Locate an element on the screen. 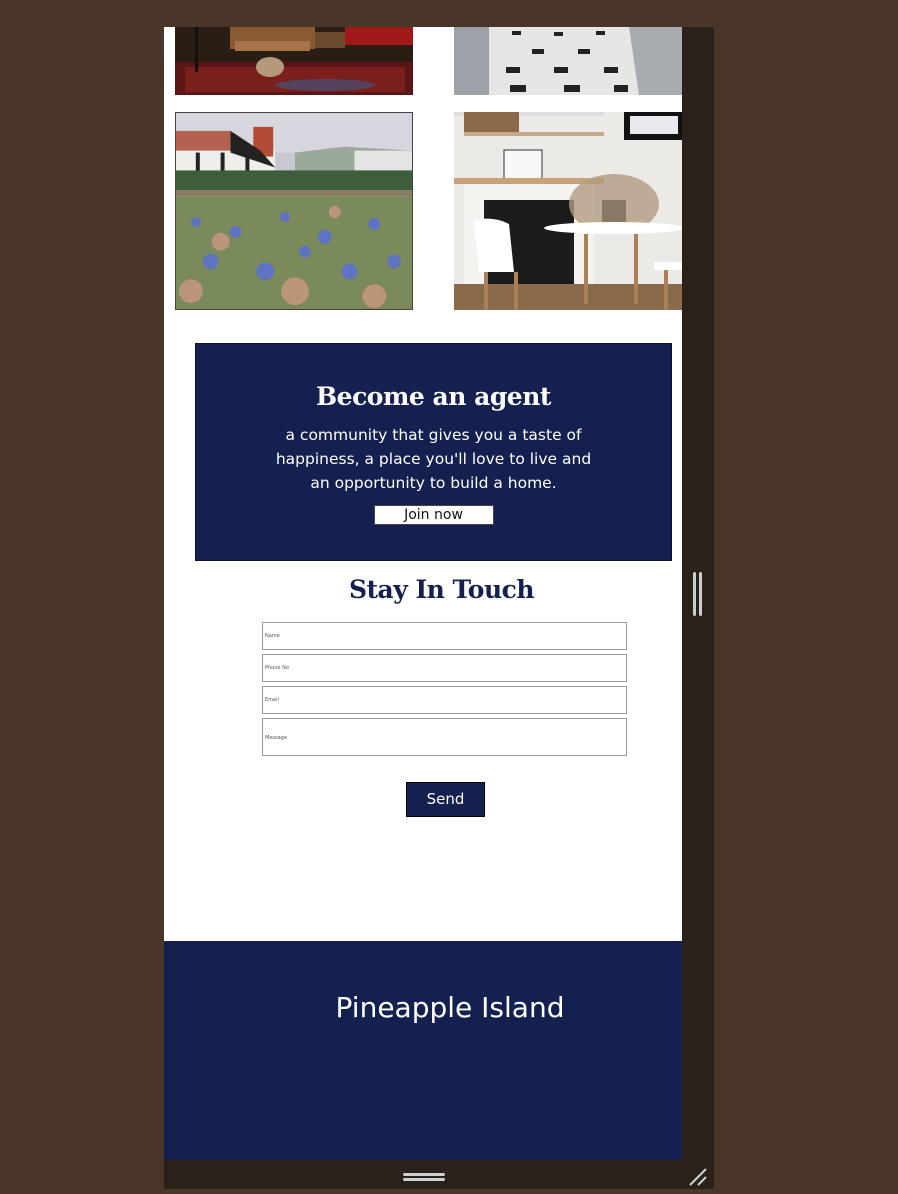 This screenshot has width=898, height=1194. name-field-placeholder: Name is located at coordinates (272, 636).